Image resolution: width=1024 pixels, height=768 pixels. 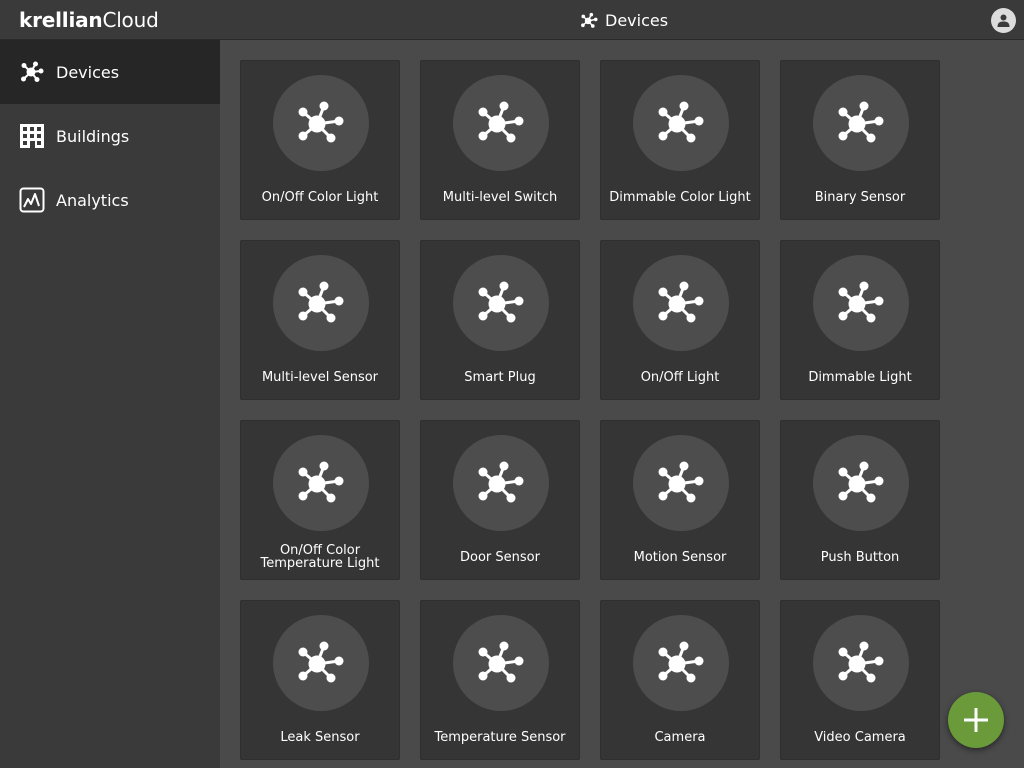 What do you see at coordinates (637, 20) in the screenshot?
I see `page-title: Devices` at bounding box center [637, 20].